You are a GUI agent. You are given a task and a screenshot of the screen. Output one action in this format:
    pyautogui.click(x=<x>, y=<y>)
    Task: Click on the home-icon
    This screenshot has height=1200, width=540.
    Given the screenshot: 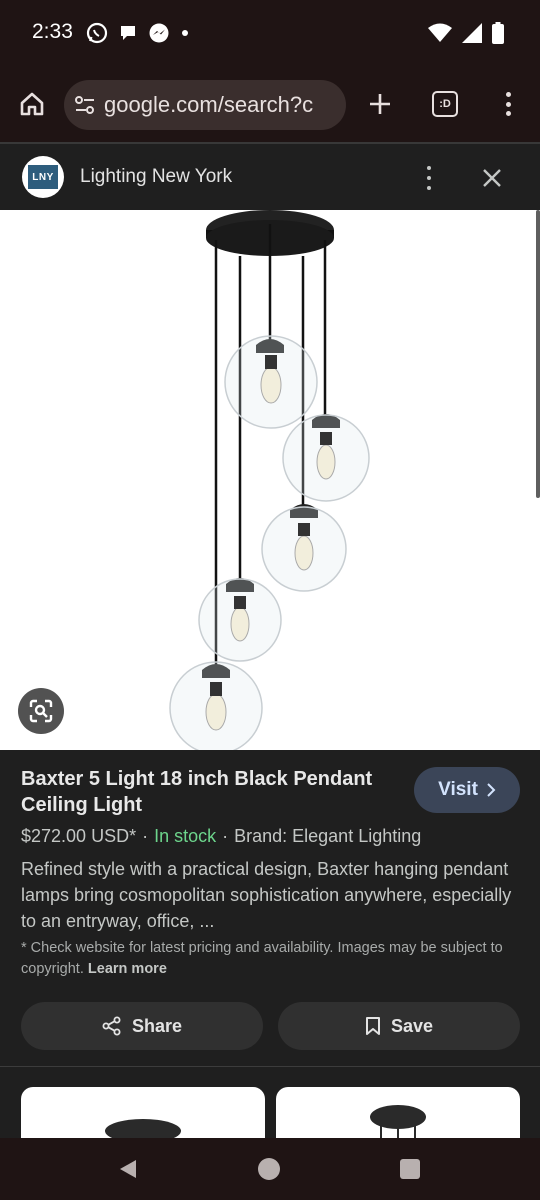 What is the action you would take?
    pyautogui.click(x=32, y=104)
    